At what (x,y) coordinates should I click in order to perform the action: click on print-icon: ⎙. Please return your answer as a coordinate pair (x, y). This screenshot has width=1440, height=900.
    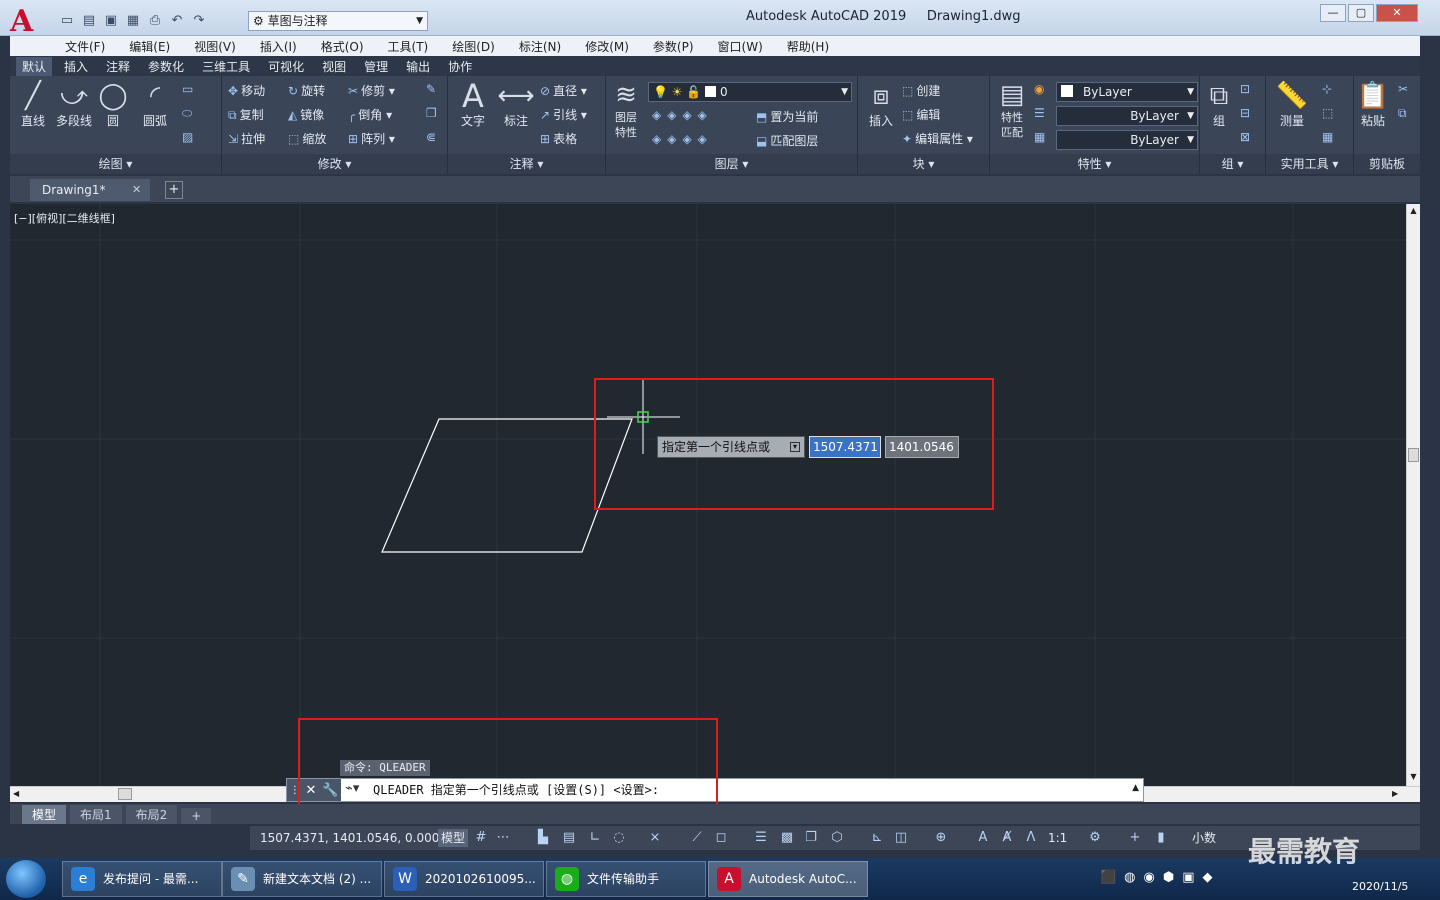
    Looking at the image, I should click on (155, 21).